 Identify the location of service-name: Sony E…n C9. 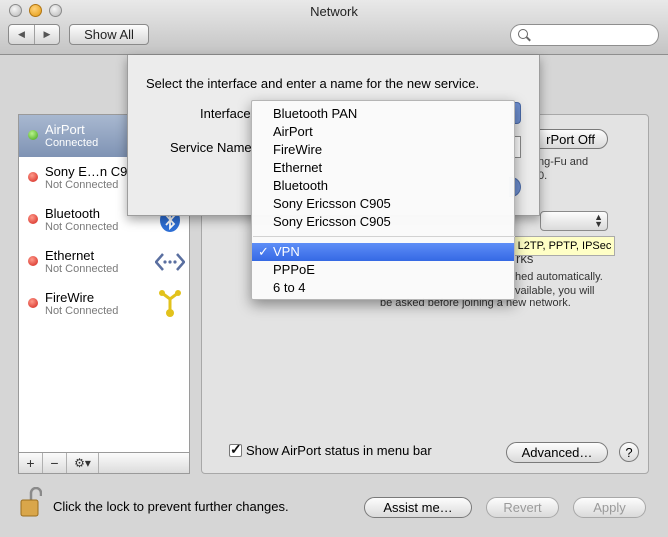
(86, 171).